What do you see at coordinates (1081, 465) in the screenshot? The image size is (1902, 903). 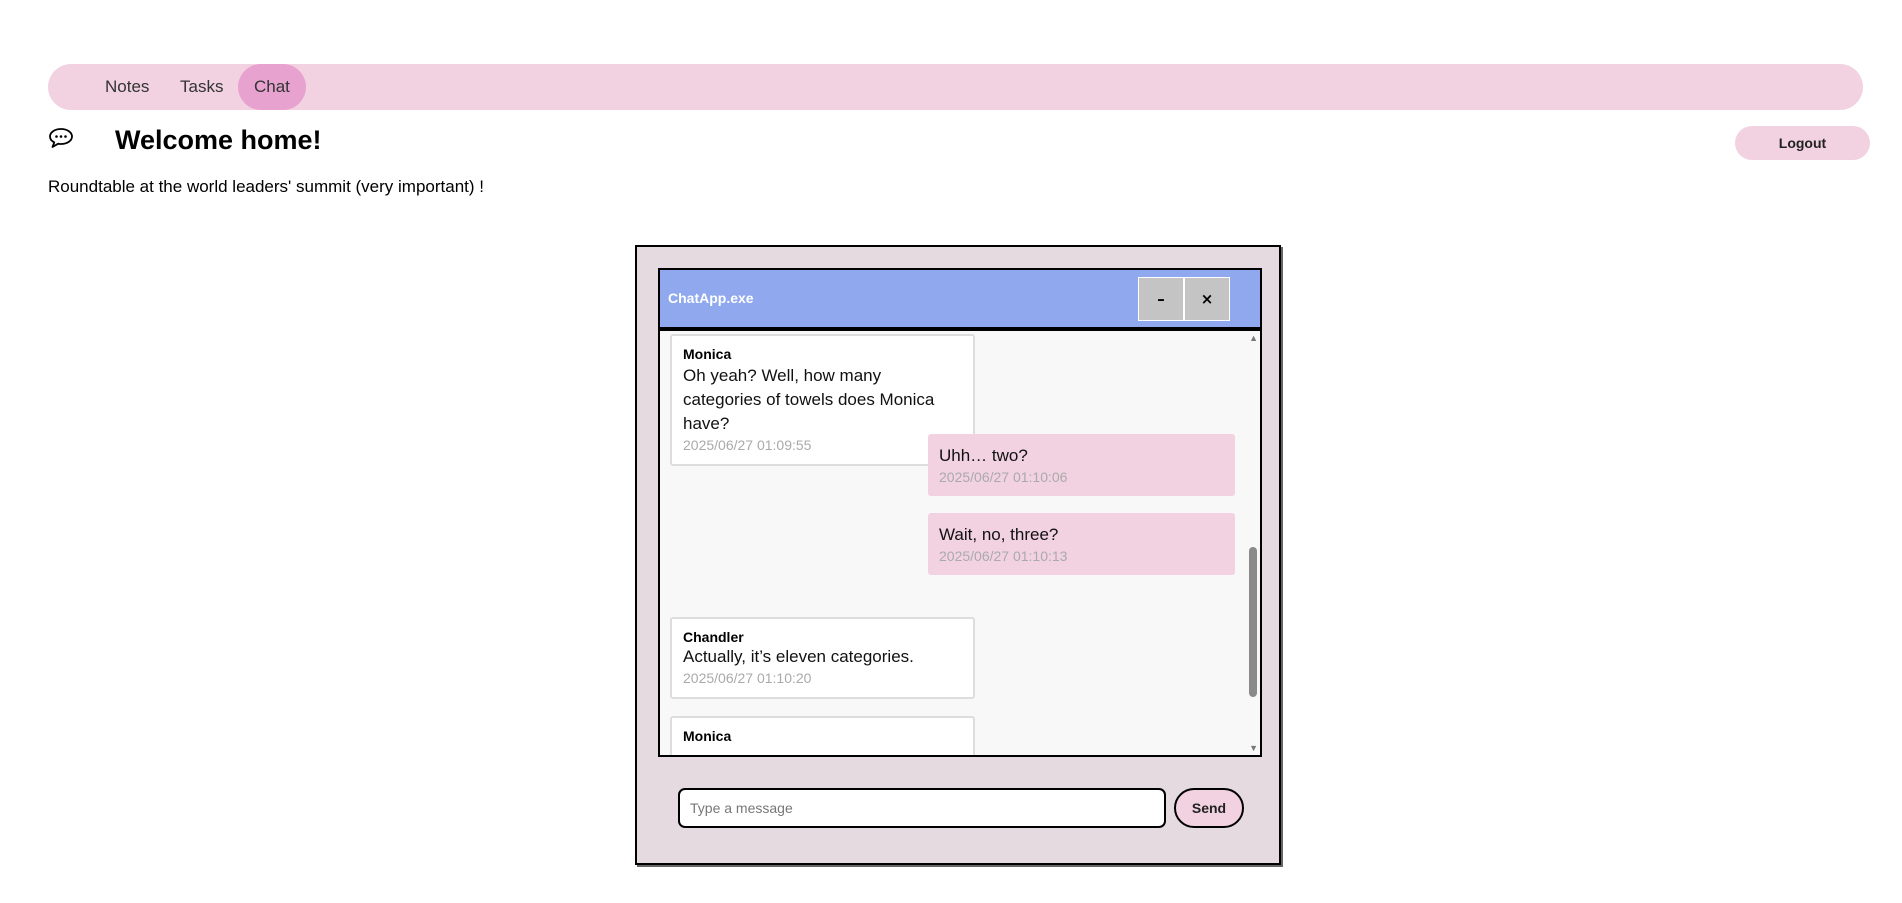 I see `message-sent: Uhh… two? 2025/06/27 01:10:06` at bounding box center [1081, 465].